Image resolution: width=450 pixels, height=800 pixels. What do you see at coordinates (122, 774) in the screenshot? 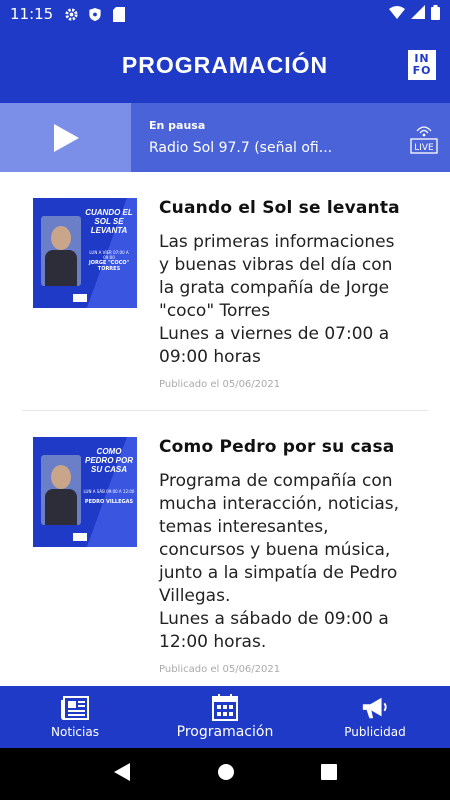
I see `back-icon` at bounding box center [122, 774].